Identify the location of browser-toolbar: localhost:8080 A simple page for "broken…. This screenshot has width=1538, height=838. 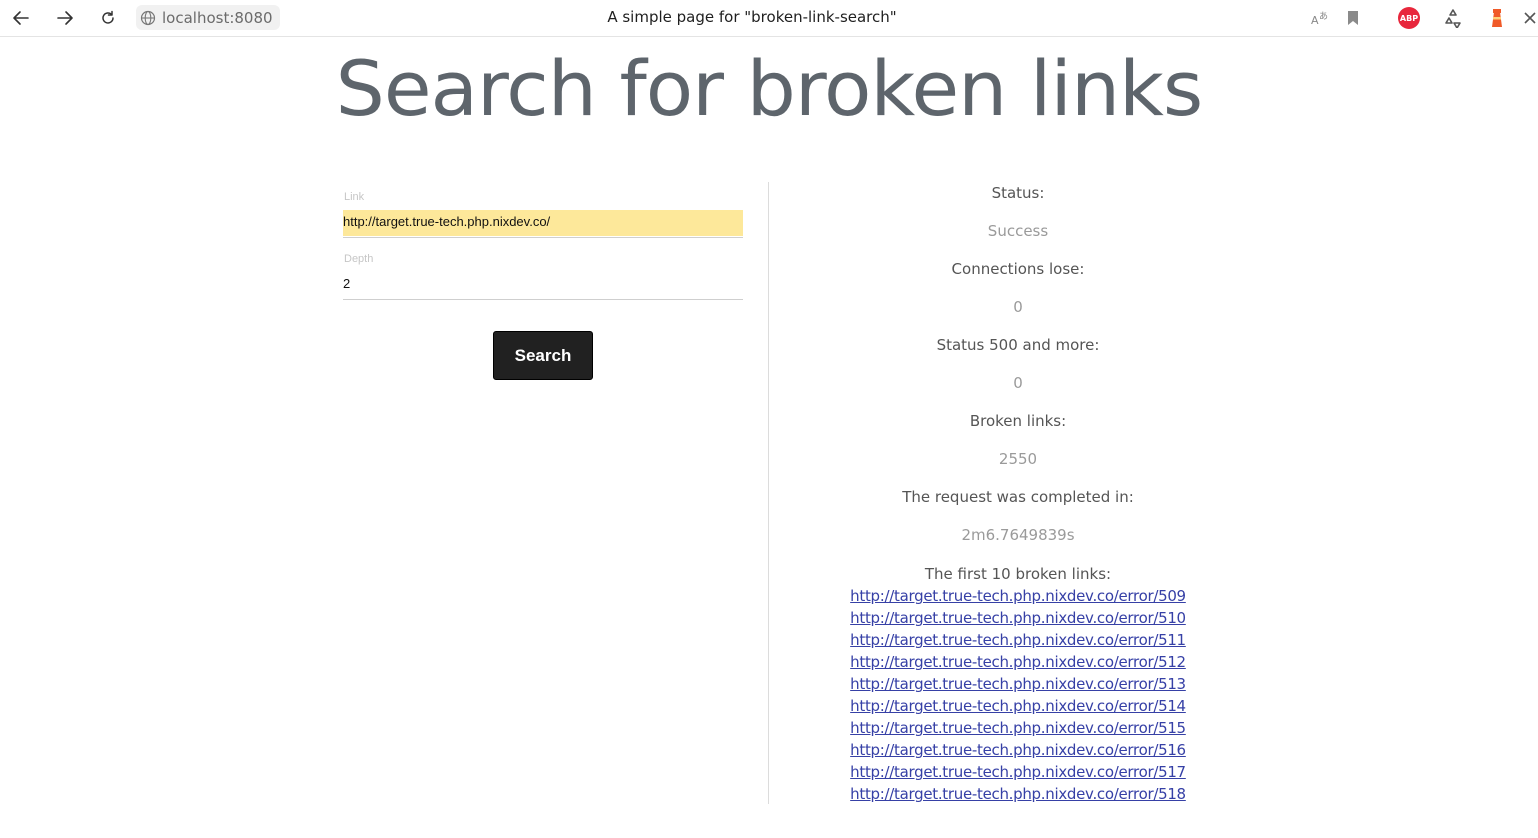
(769, 18).